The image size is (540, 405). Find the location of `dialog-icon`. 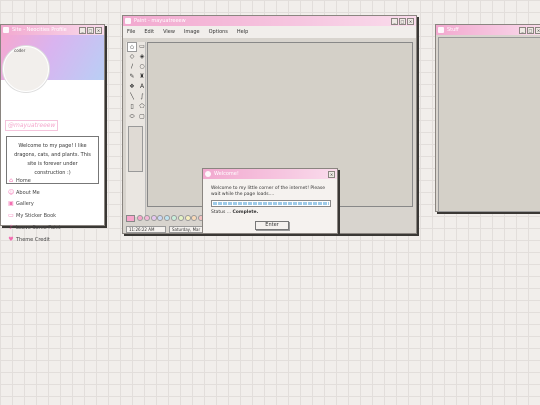

dialog-icon is located at coordinates (208, 174).